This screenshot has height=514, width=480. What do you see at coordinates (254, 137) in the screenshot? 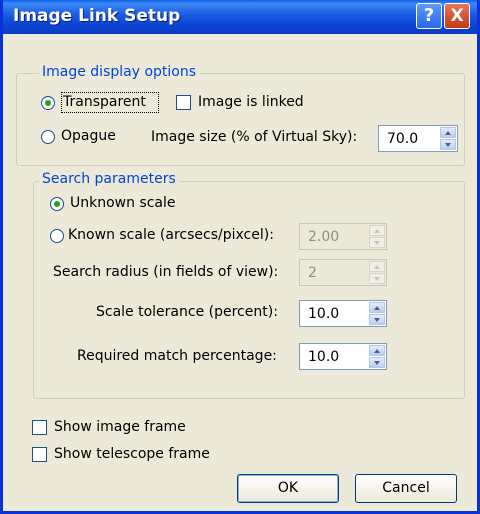
I see `image-size-label: Image size (% of Virtual Sky):` at bounding box center [254, 137].